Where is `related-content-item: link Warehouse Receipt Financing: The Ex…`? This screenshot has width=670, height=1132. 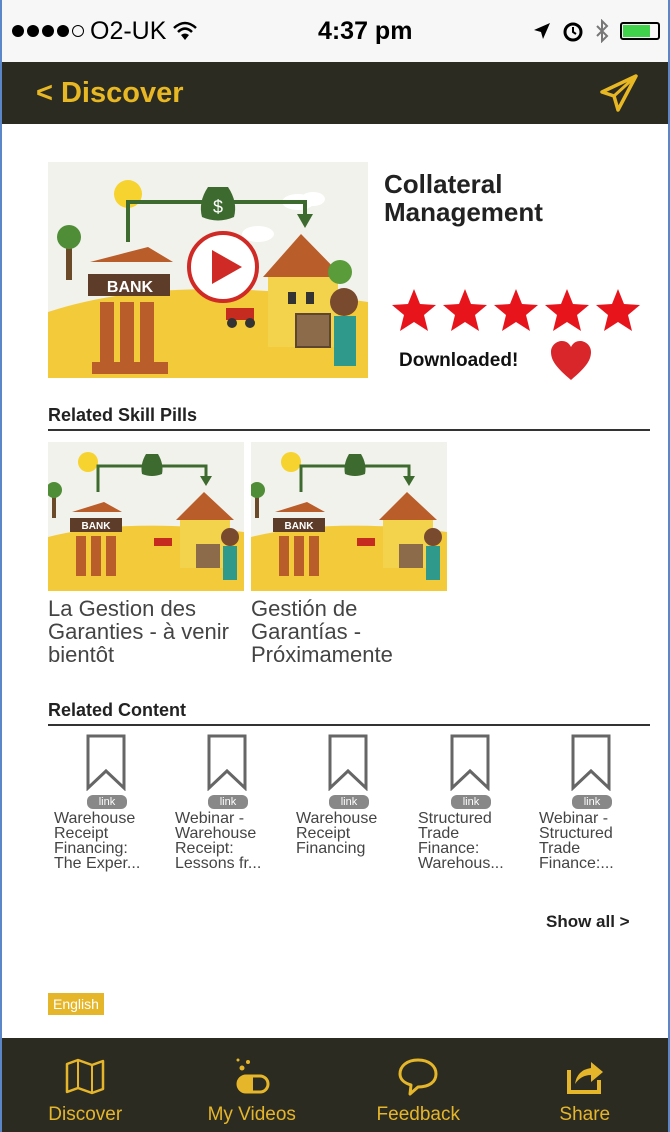 related-content-item: link Warehouse Receipt Financing: The Ex… is located at coordinates (110, 802).